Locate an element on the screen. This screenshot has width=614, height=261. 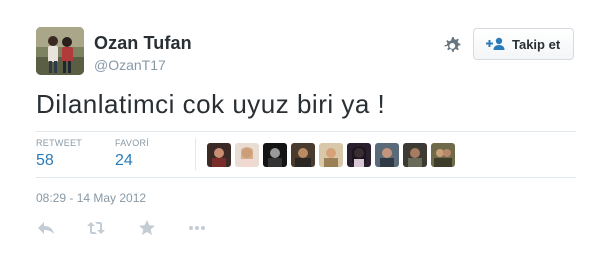
favorite-star-icon is located at coordinates (147, 228).